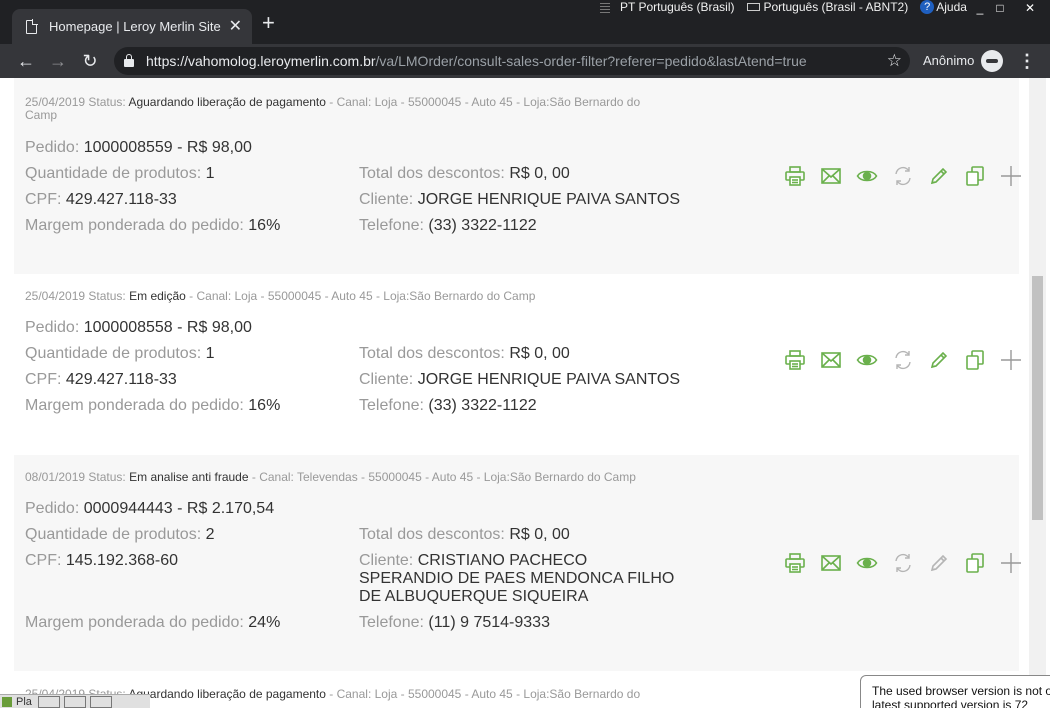 The height and width of the screenshot is (708, 1050). Describe the element at coordinates (980, 8) in the screenshot. I see `minimize-button: _` at that location.